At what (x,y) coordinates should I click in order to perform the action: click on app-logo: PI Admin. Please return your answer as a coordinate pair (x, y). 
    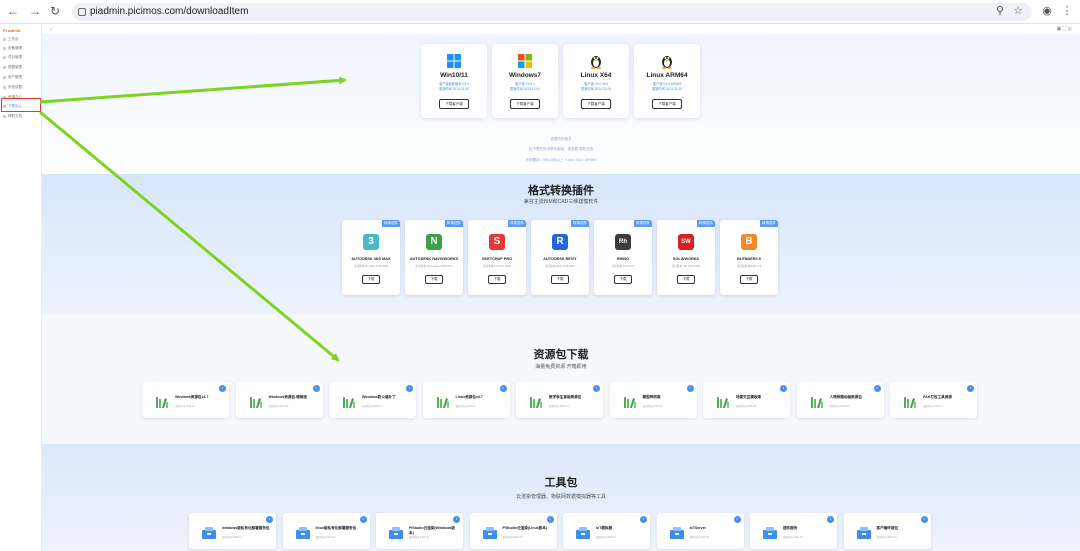
    Looking at the image, I should click on (11, 30).